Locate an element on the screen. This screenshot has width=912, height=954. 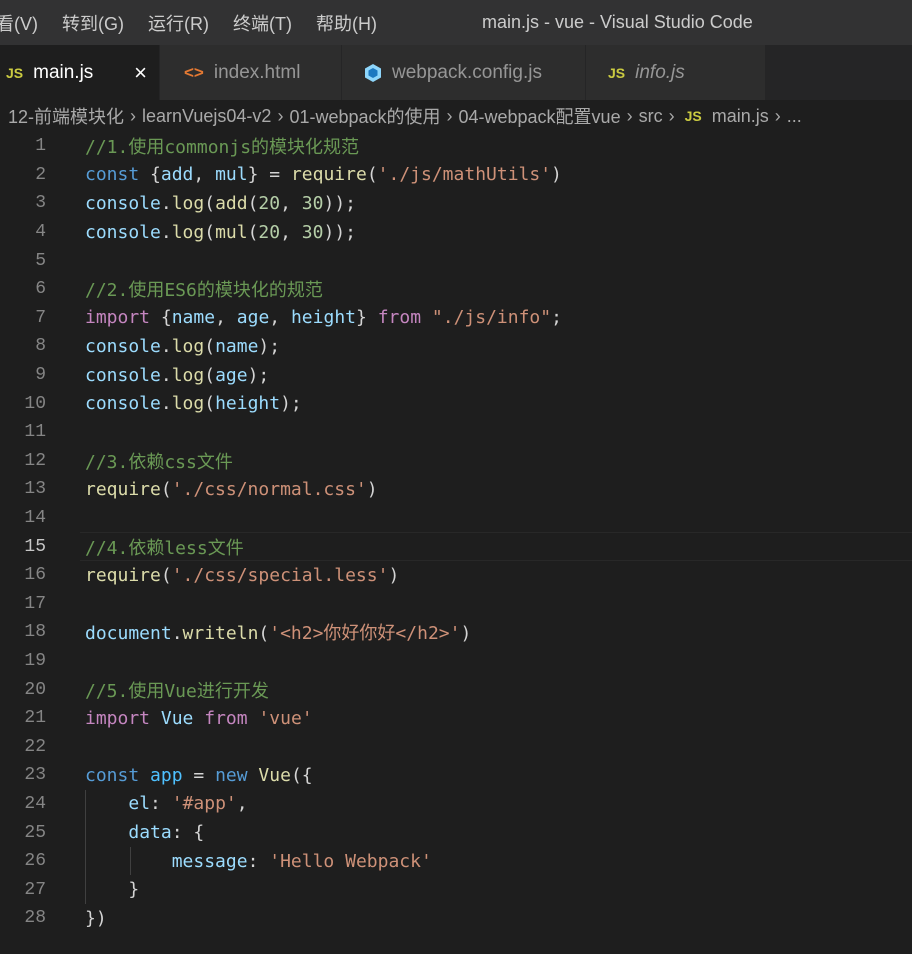
breadcrumb-item: 01-webpack的使用 is located at coordinates (364, 116).